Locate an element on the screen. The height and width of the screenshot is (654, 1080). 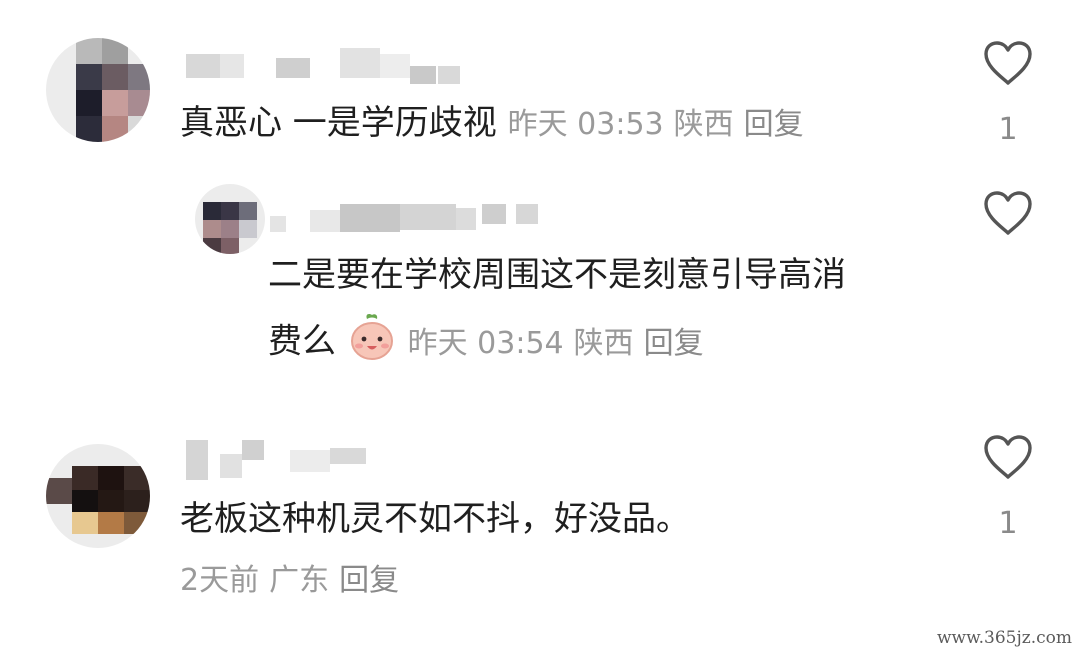
like-button is located at coordinates (1008, 213).